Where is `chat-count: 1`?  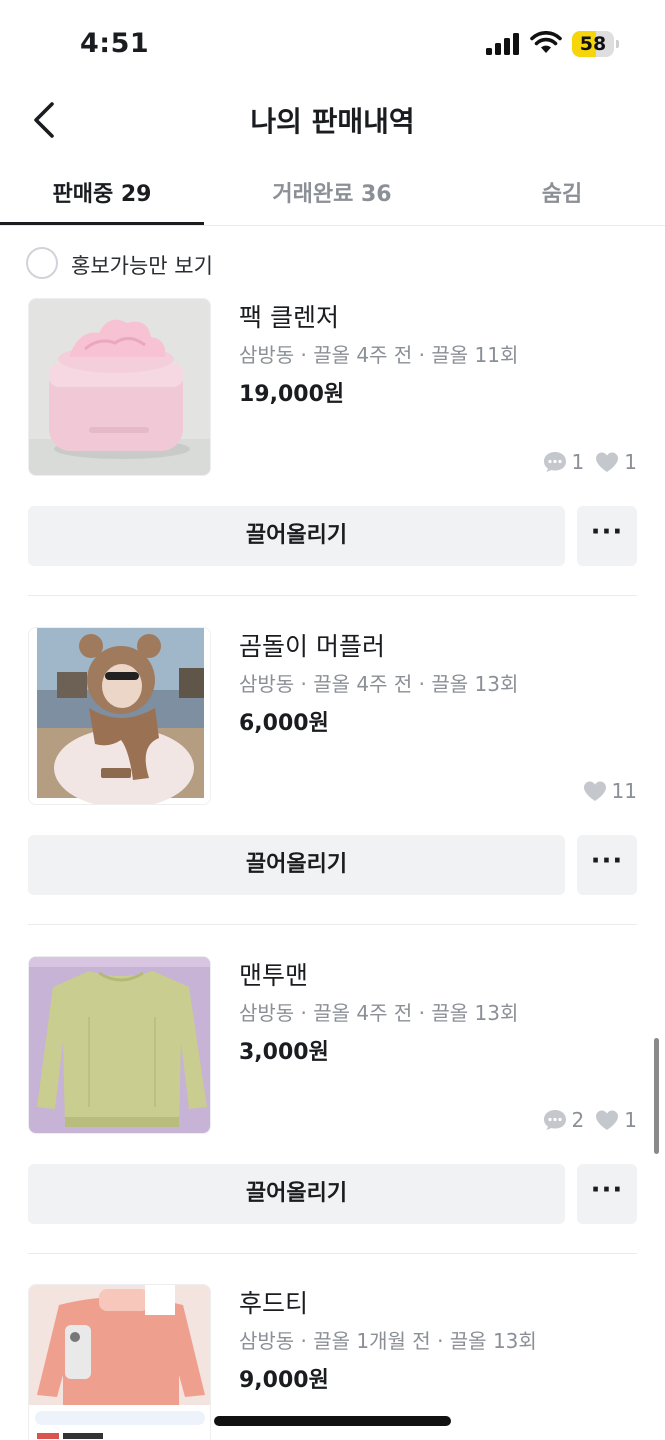
chat-count: 1 is located at coordinates (578, 462).